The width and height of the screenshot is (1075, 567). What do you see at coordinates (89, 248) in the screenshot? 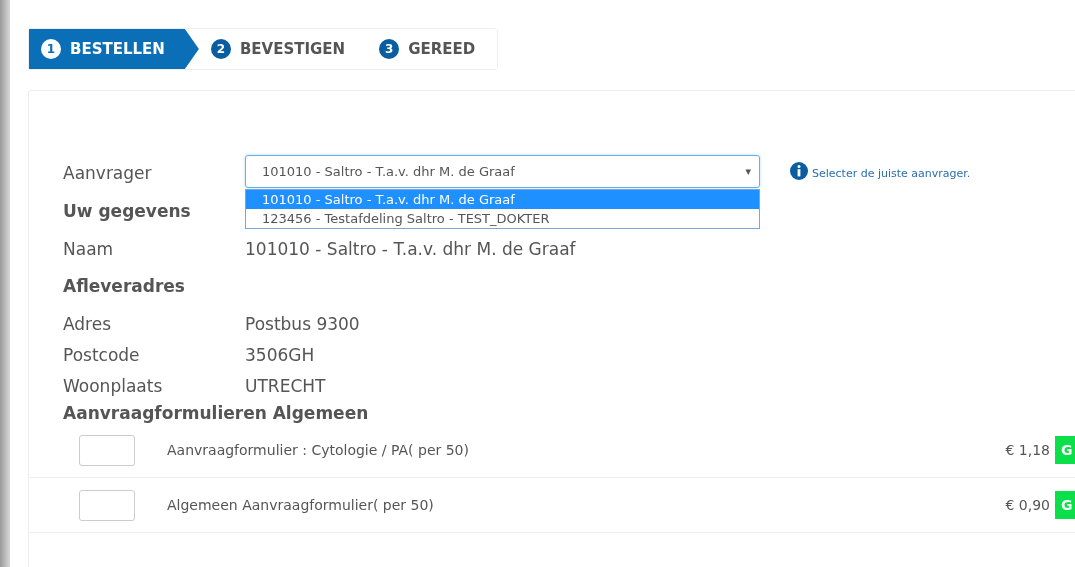
I see `field-label: Naam` at bounding box center [89, 248].